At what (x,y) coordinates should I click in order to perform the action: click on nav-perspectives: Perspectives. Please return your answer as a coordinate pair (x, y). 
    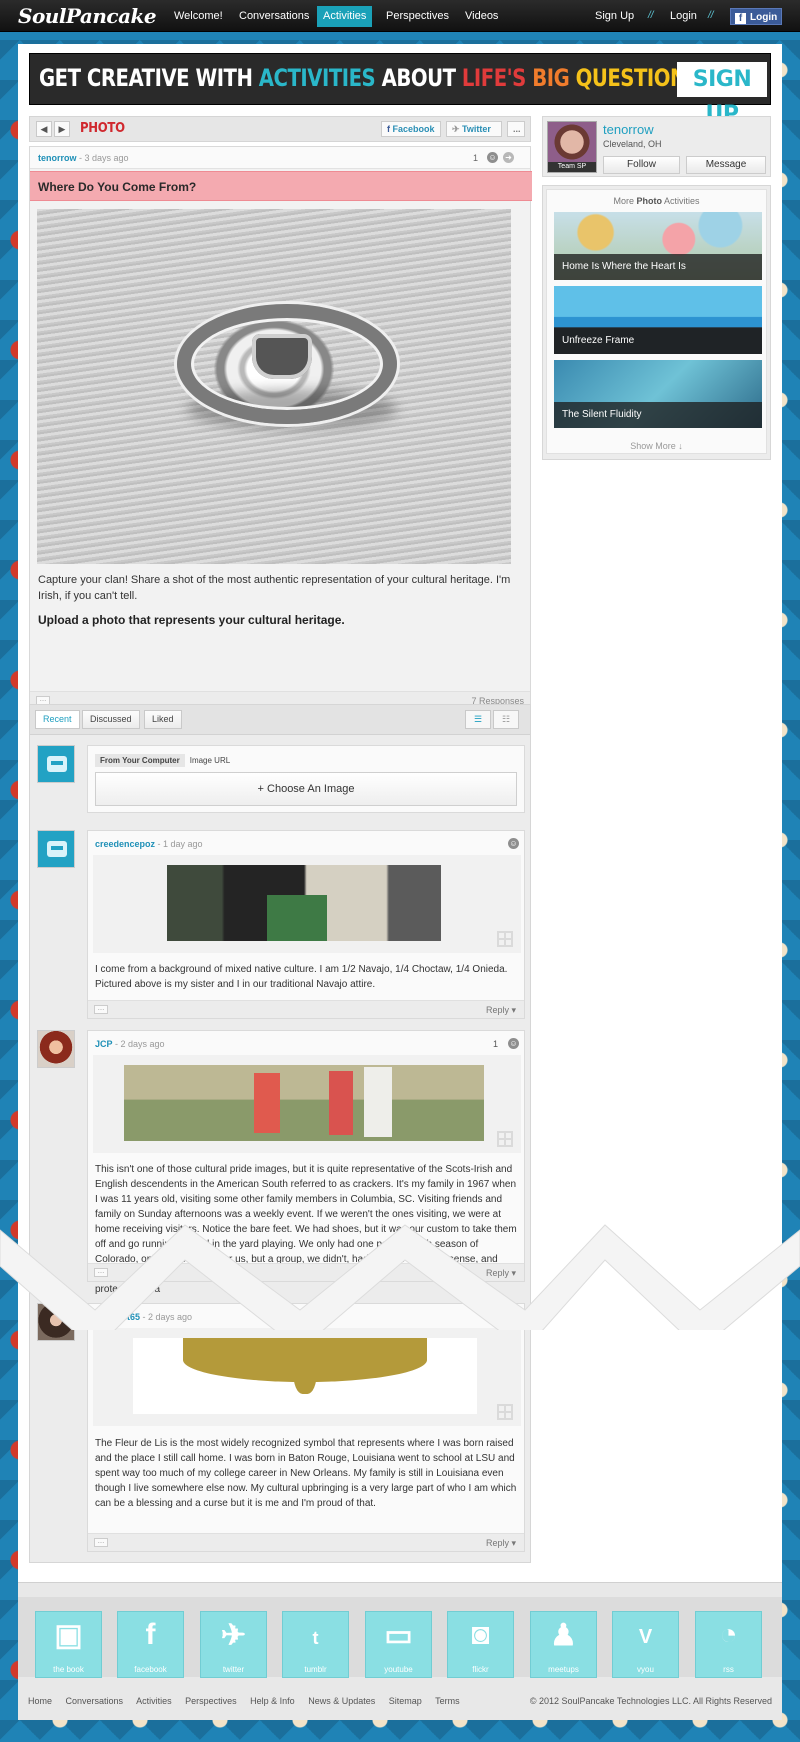
    Looking at the image, I should click on (417, 16).